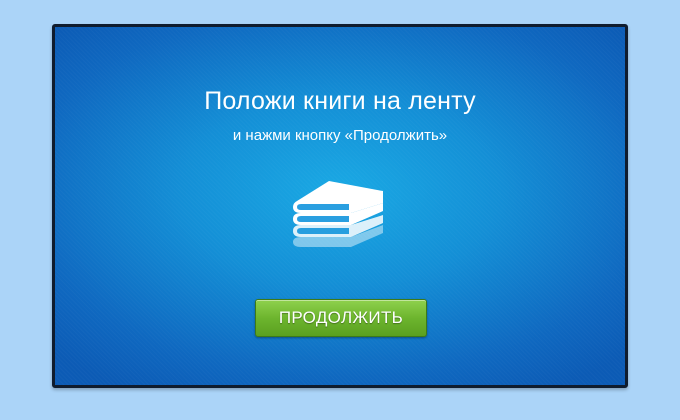 The height and width of the screenshot is (420, 680). Describe the element at coordinates (338, 214) in the screenshot. I see `stack-of-books-icon` at that location.